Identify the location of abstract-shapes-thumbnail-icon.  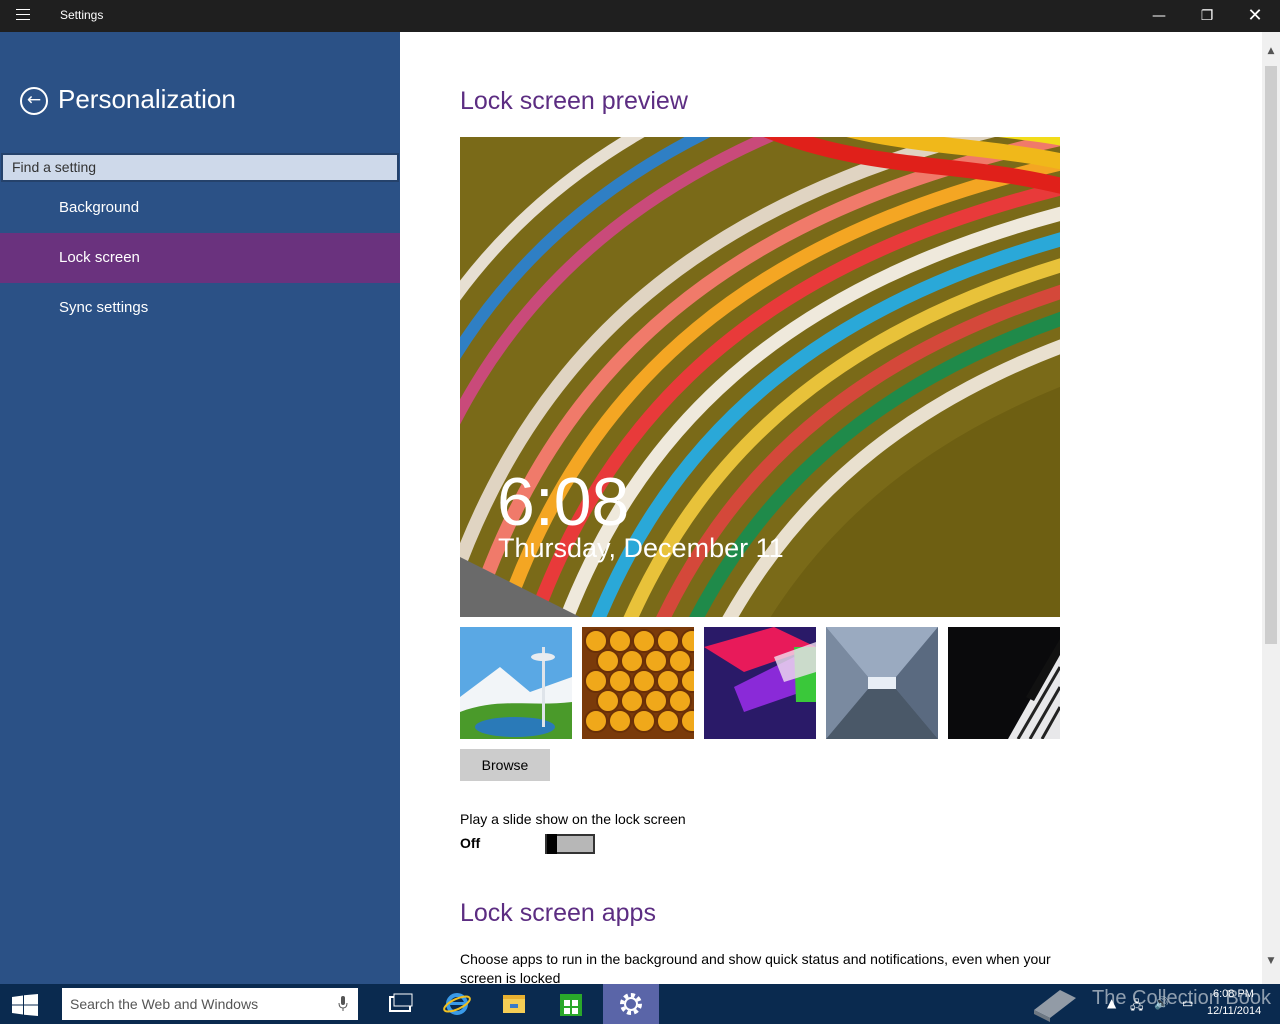
(760, 683).